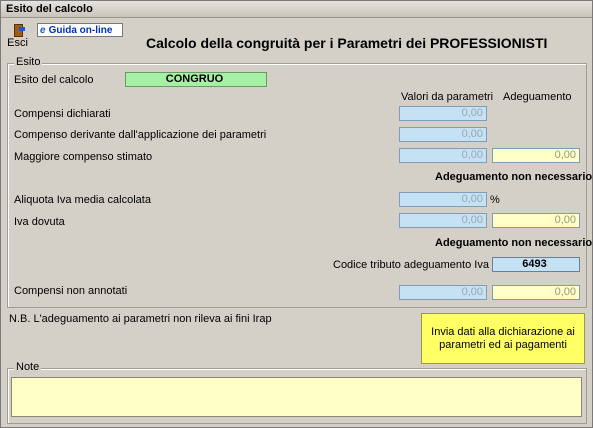 This screenshot has width=593, height=428. I want to click on iva-dovuta-label: Iva dovuta, so click(39, 222).